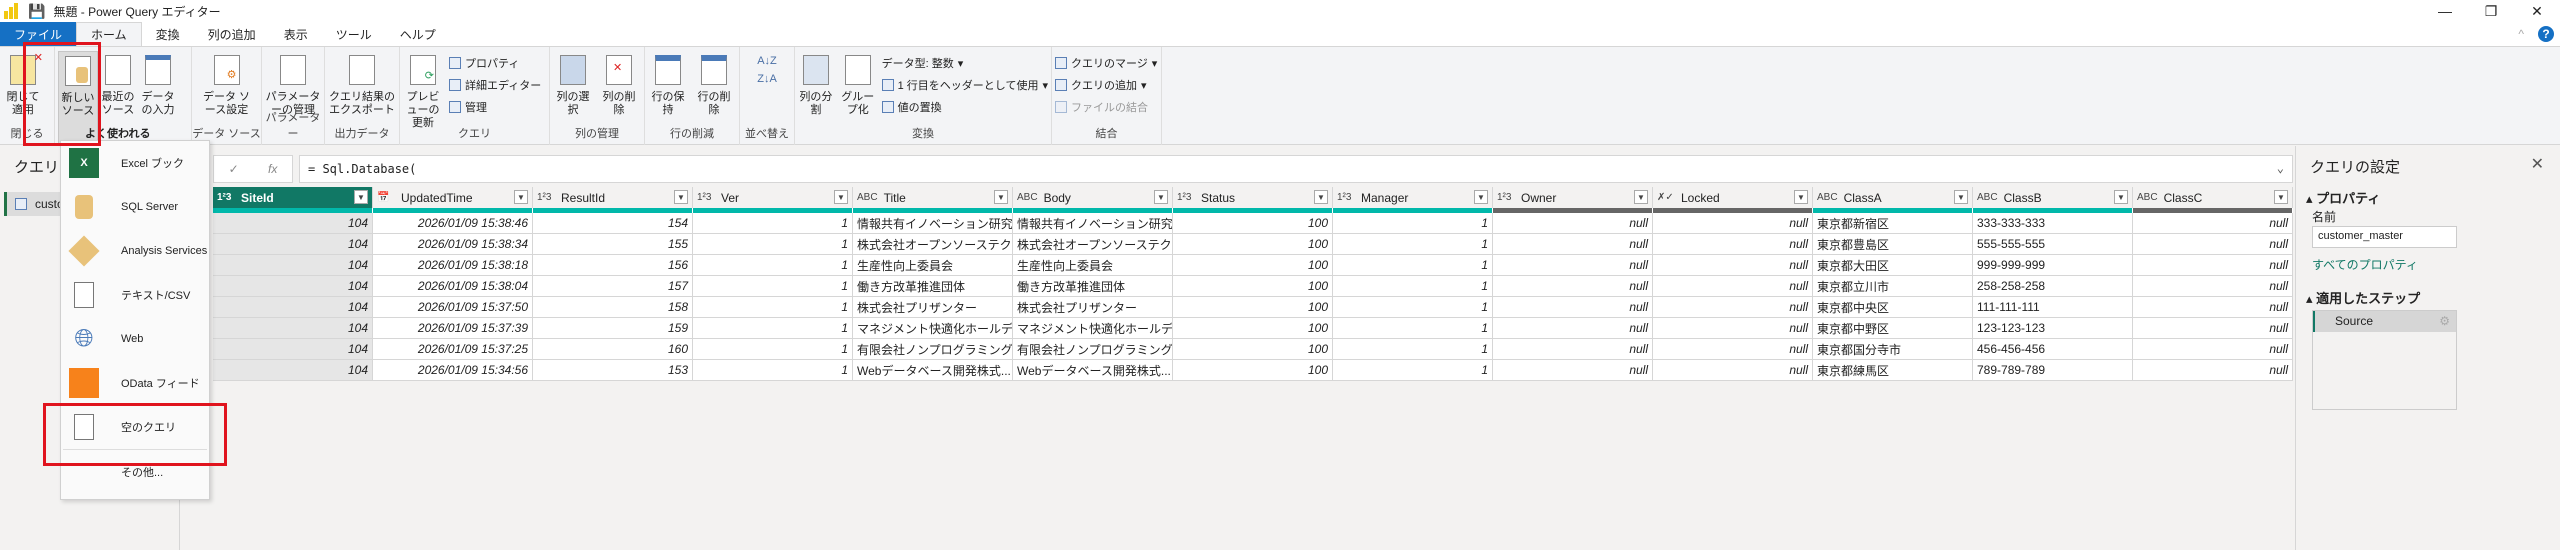 The width and height of the screenshot is (2560, 550). Describe the element at coordinates (2384, 321) in the screenshot. I see `step-item: Source ⚙` at that location.